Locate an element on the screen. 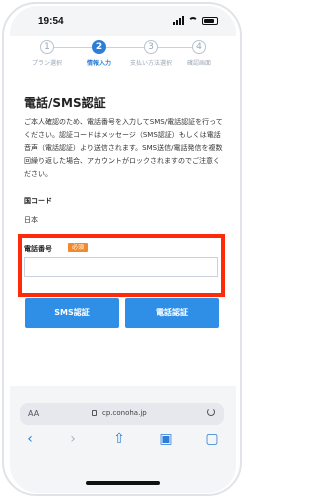 This screenshot has width=320, height=500. progress-steps: 1 プラン選択 2 情報入力 3 支払い方法選択 4 確認画面 is located at coordinates (123, 56).